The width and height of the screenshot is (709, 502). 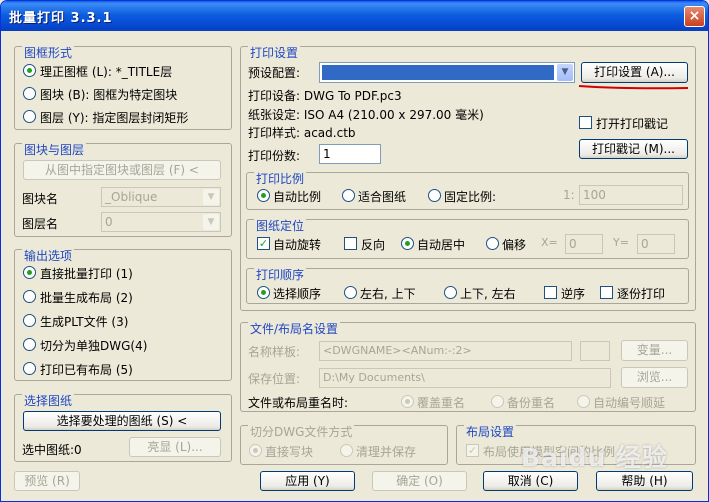 What do you see at coordinates (346, 450) in the screenshot?
I see `split-radio-purge-save` at bounding box center [346, 450].